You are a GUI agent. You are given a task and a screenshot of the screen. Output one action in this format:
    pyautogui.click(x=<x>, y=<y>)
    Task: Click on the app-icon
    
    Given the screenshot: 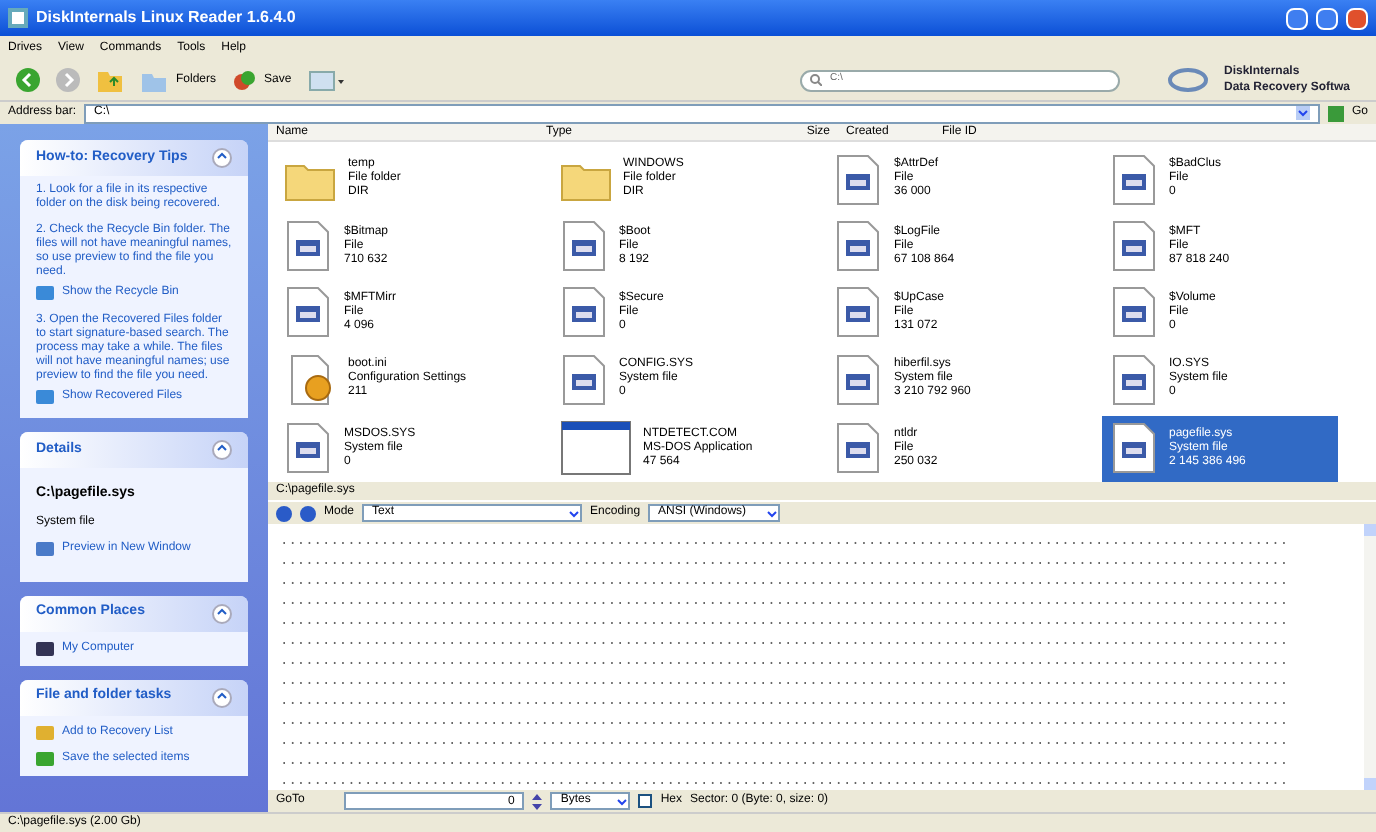 What is the action you would take?
    pyautogui.click(x=18, y=18)
    